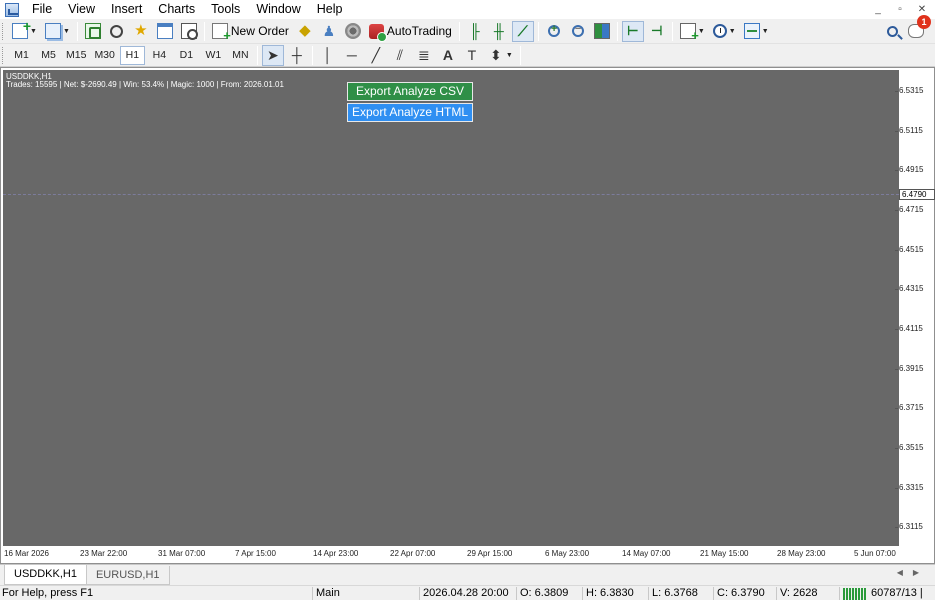 This screenshot has height=600, width=935. What do you see at coordinates (93, 31) in the screenshot?
I see `market-watch-button` at bounding box center [93, 31].